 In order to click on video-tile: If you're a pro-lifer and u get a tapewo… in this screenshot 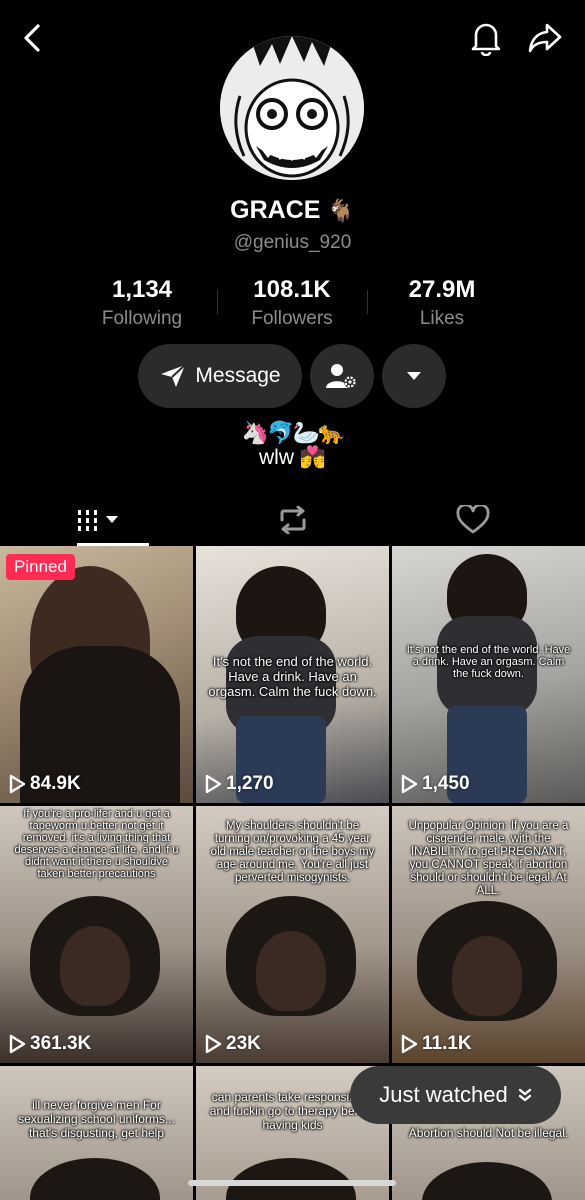, I will do `click(96, 934)`.